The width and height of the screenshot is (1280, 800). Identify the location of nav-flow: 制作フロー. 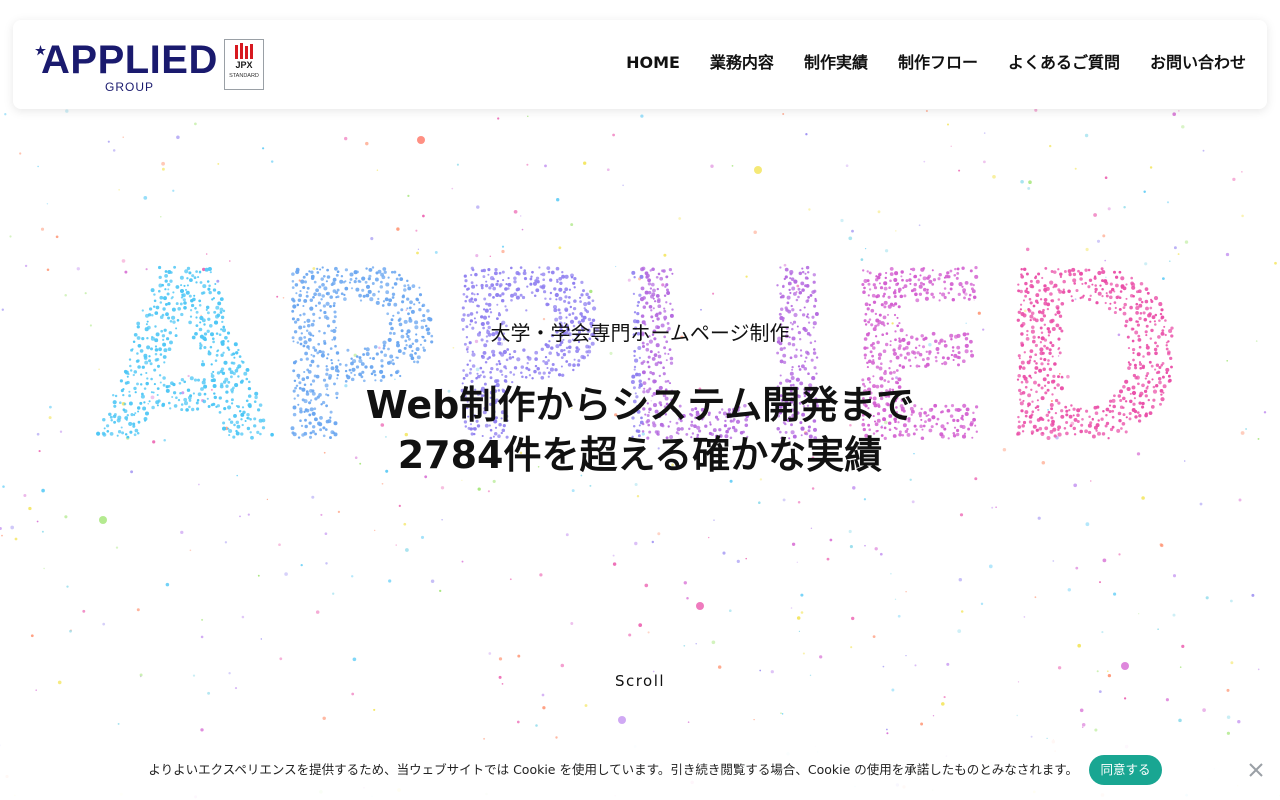
(938, 63).